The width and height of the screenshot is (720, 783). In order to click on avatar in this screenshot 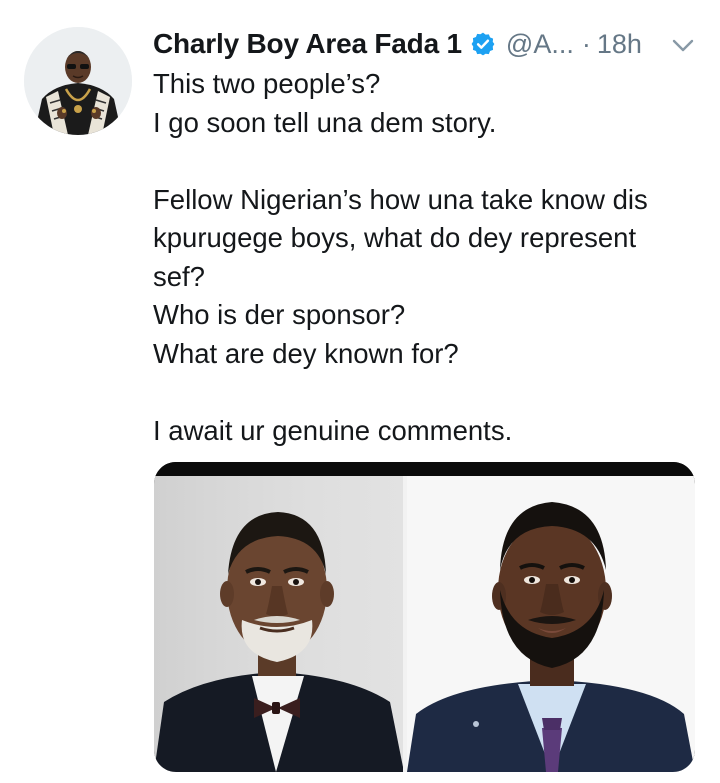, I will do `click(78, 81)`.